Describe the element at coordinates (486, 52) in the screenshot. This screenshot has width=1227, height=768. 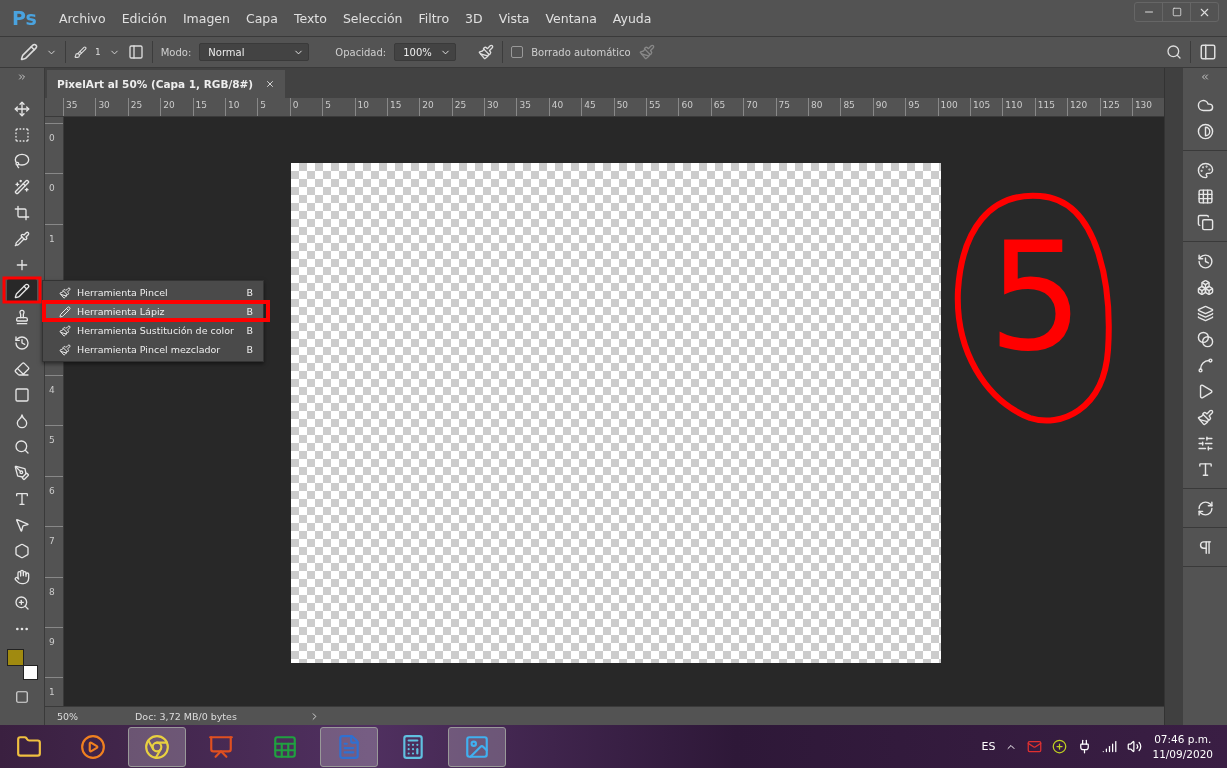
I see `pressure-icon` at that location.